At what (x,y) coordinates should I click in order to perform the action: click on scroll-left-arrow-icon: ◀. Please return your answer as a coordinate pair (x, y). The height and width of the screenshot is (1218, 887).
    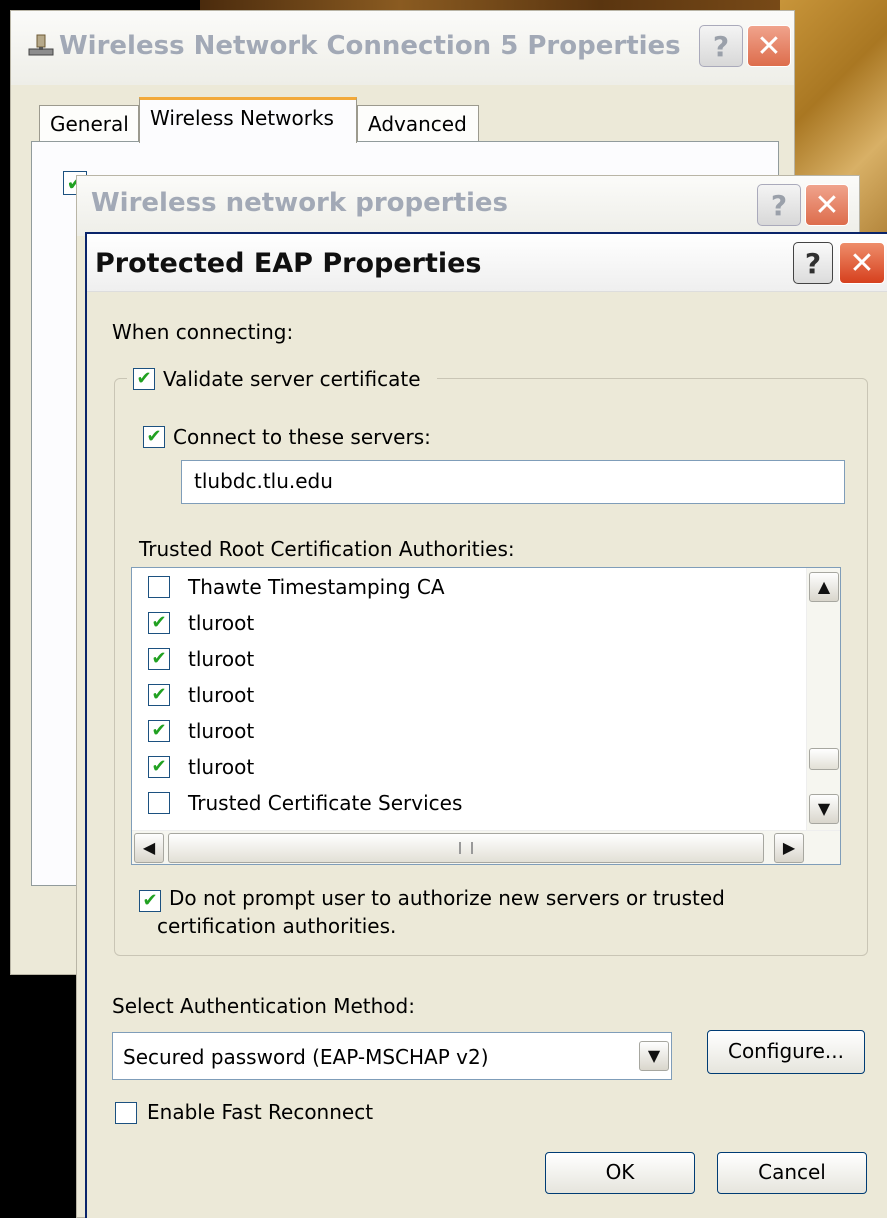
    Looking at the image, I should click on (149, 848).